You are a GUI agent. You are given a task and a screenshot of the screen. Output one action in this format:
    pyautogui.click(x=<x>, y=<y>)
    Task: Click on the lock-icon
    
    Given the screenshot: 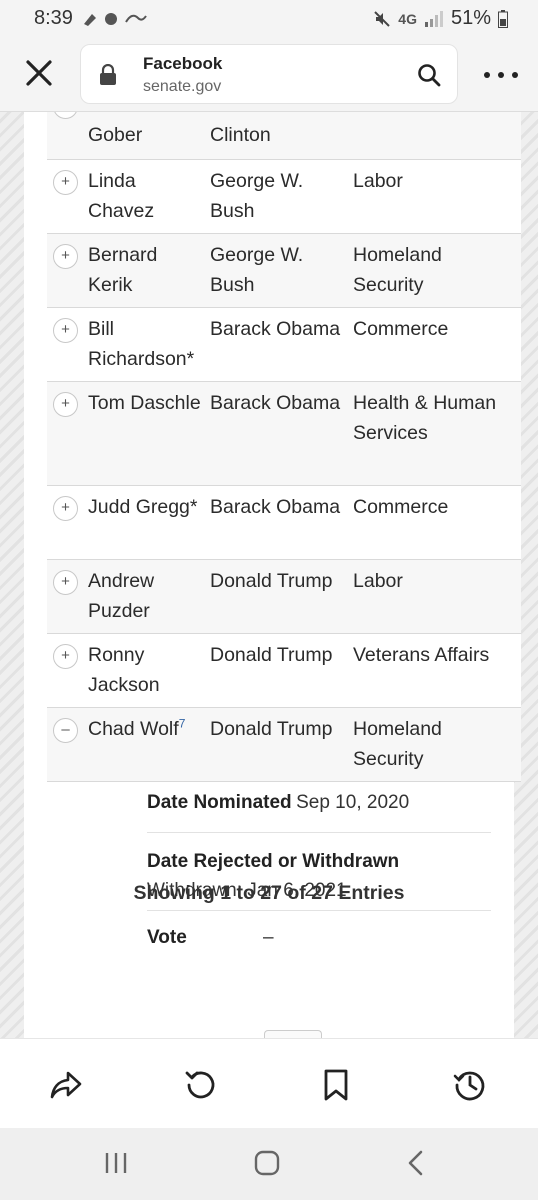 What is the action you would take?
    pyautogui.click(x=108, y=74)
    